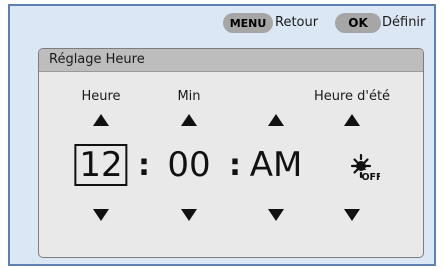 Image resolution: width=445 pixels, height=270 pixels. What do you see at coordinates (189, 96) in the screenshot?
I see `minute-column-label: Min` at bounding box center [189, 96].